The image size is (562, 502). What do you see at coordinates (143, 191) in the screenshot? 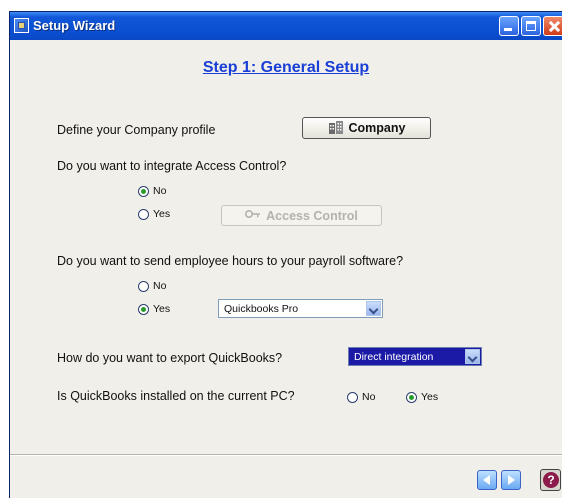
I see `access-control-no-radio` at bounding box center [143, 191].